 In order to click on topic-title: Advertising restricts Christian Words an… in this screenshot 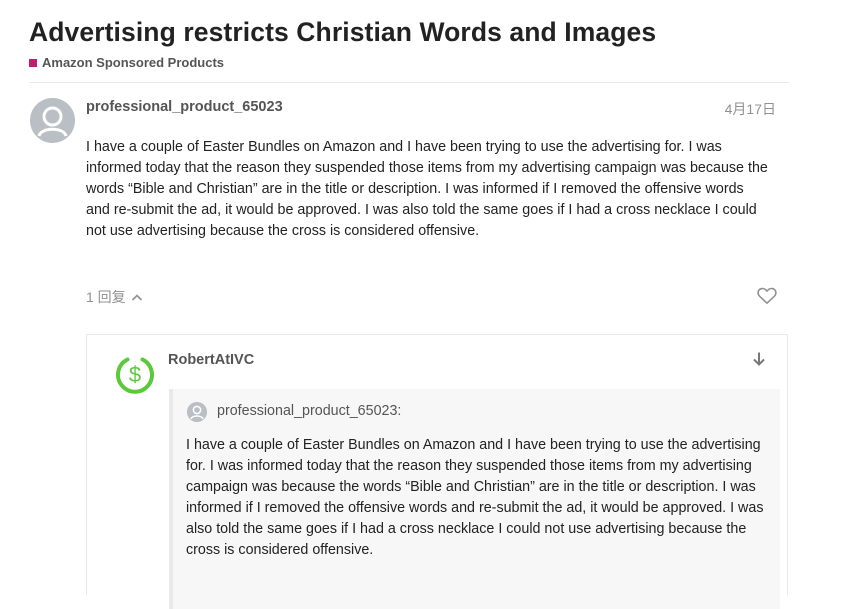, I will do `click(342, 32)`.